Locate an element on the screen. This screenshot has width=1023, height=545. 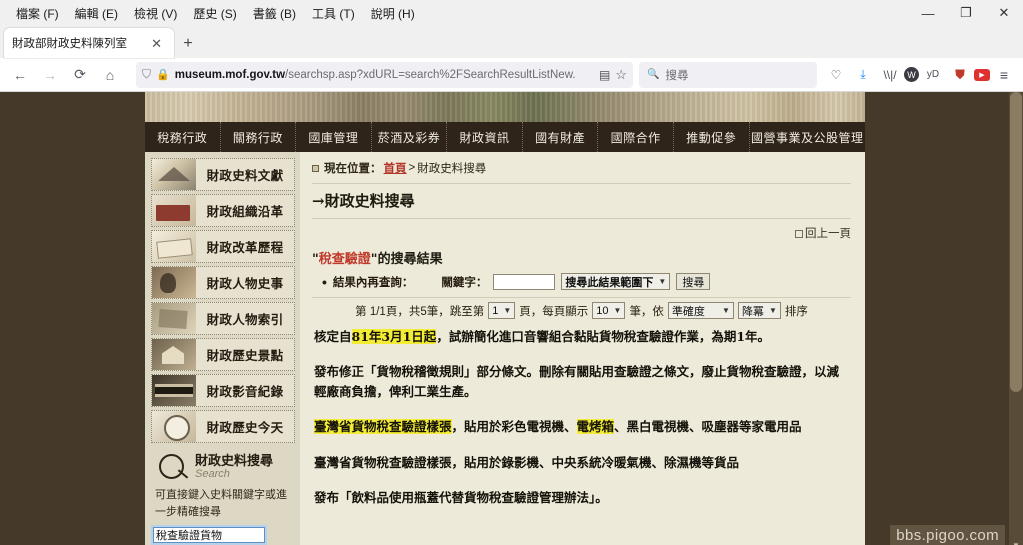
sidebar-item-organization: 財政組織沿革 is located at coordinates (223, 210).